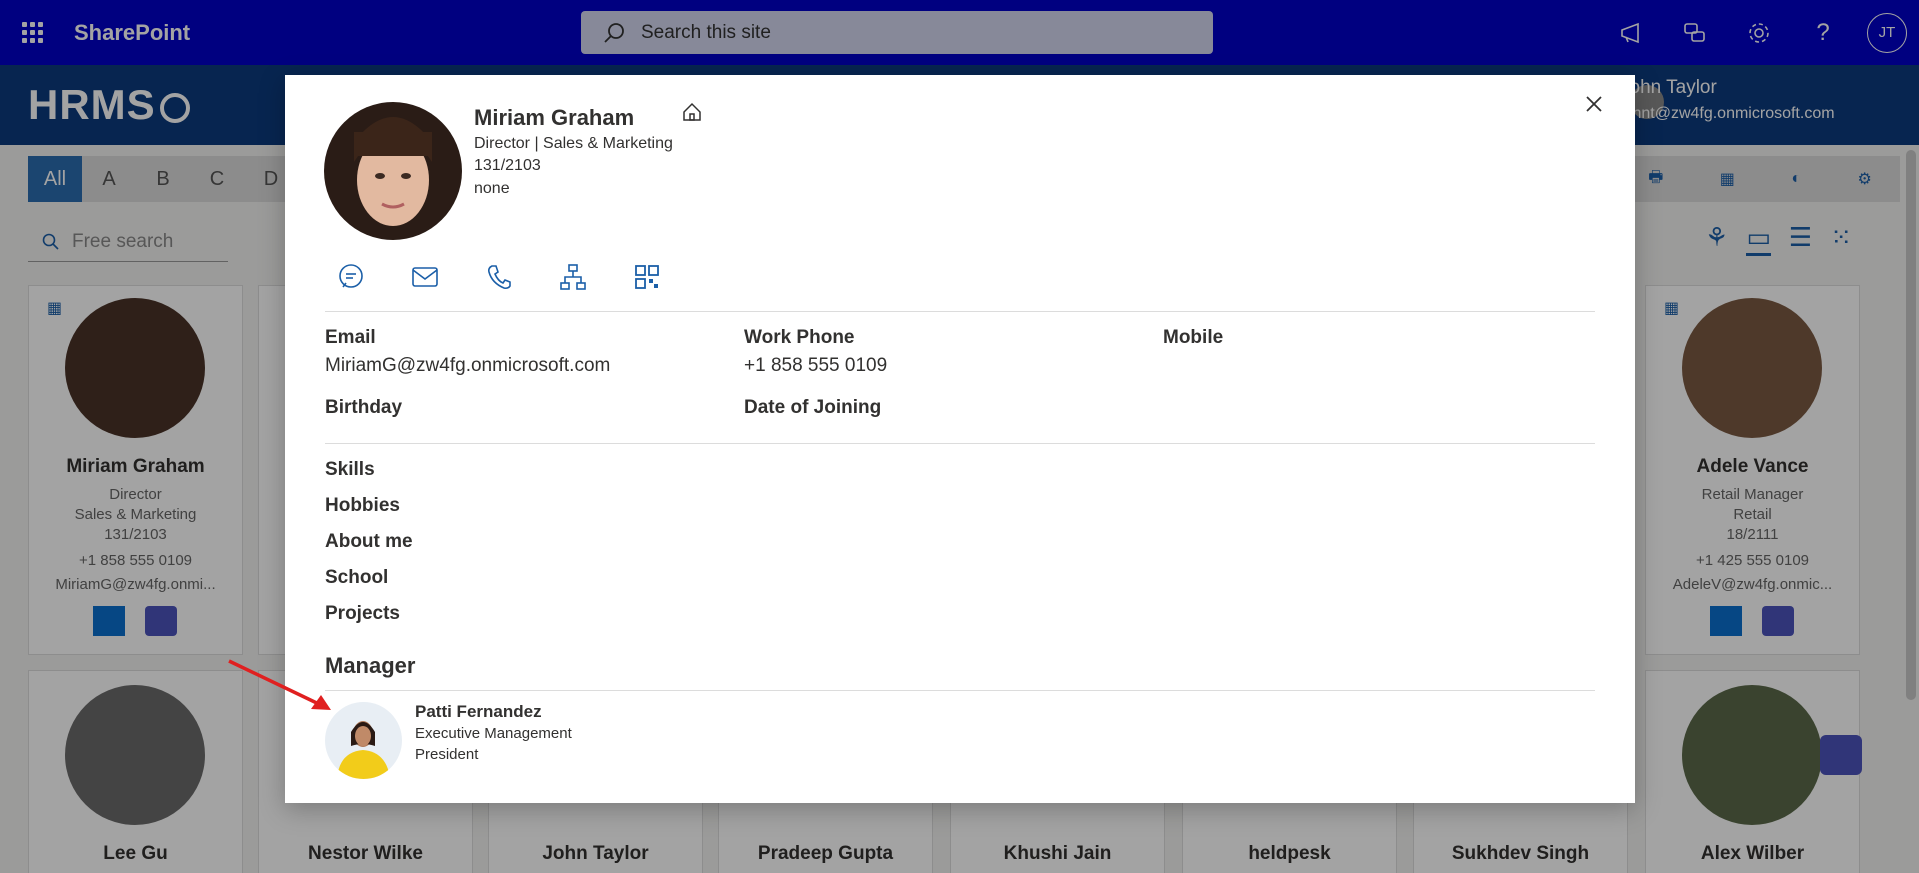 Image resolution: width=1919 pixels, height=873 pixels. Describe the element at coordinates (573, 277) in the screenshot. I see `org-chart-action-icon` at that location.